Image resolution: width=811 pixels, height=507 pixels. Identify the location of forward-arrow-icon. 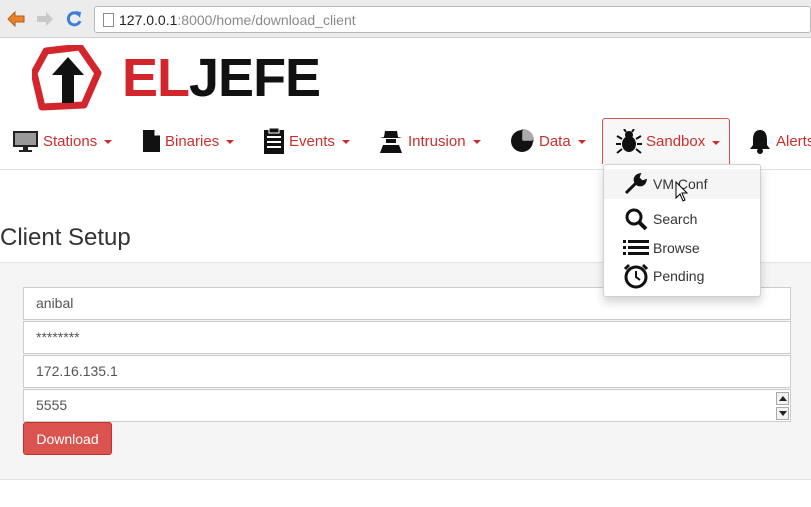
(45, 19).